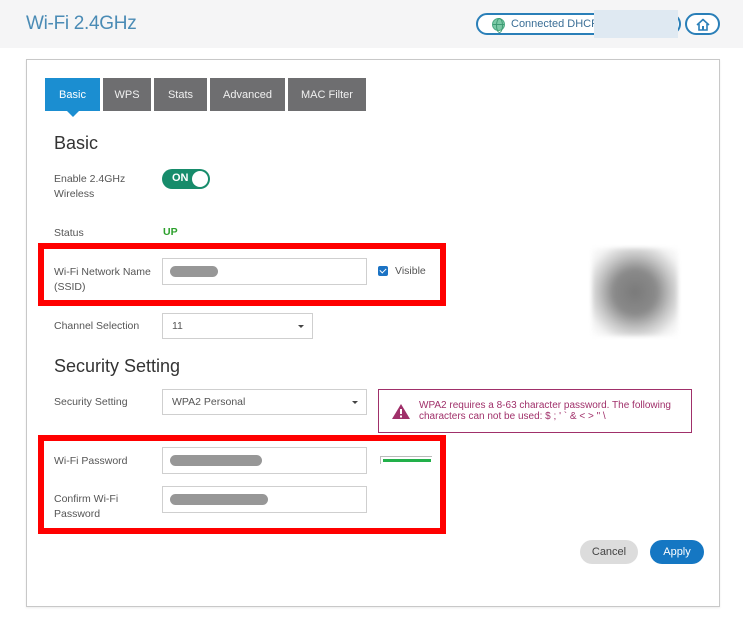 Image resolution: width=743 pixels, height=619 pixels. What do you see at coordinates (264, 460) in the screenshot?
I see `password-input` at bounding box center [264, 460].